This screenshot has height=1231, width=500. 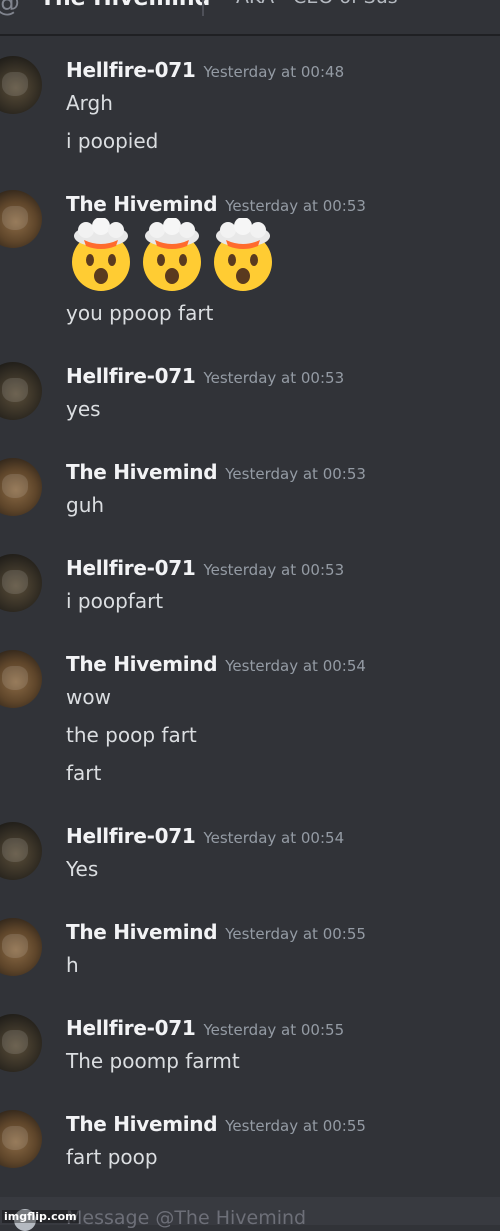 What do you see at coordinates (140, 313) in the screenshot?
I see `message-text: you ppoop fart` at bounding box center [140, 313].